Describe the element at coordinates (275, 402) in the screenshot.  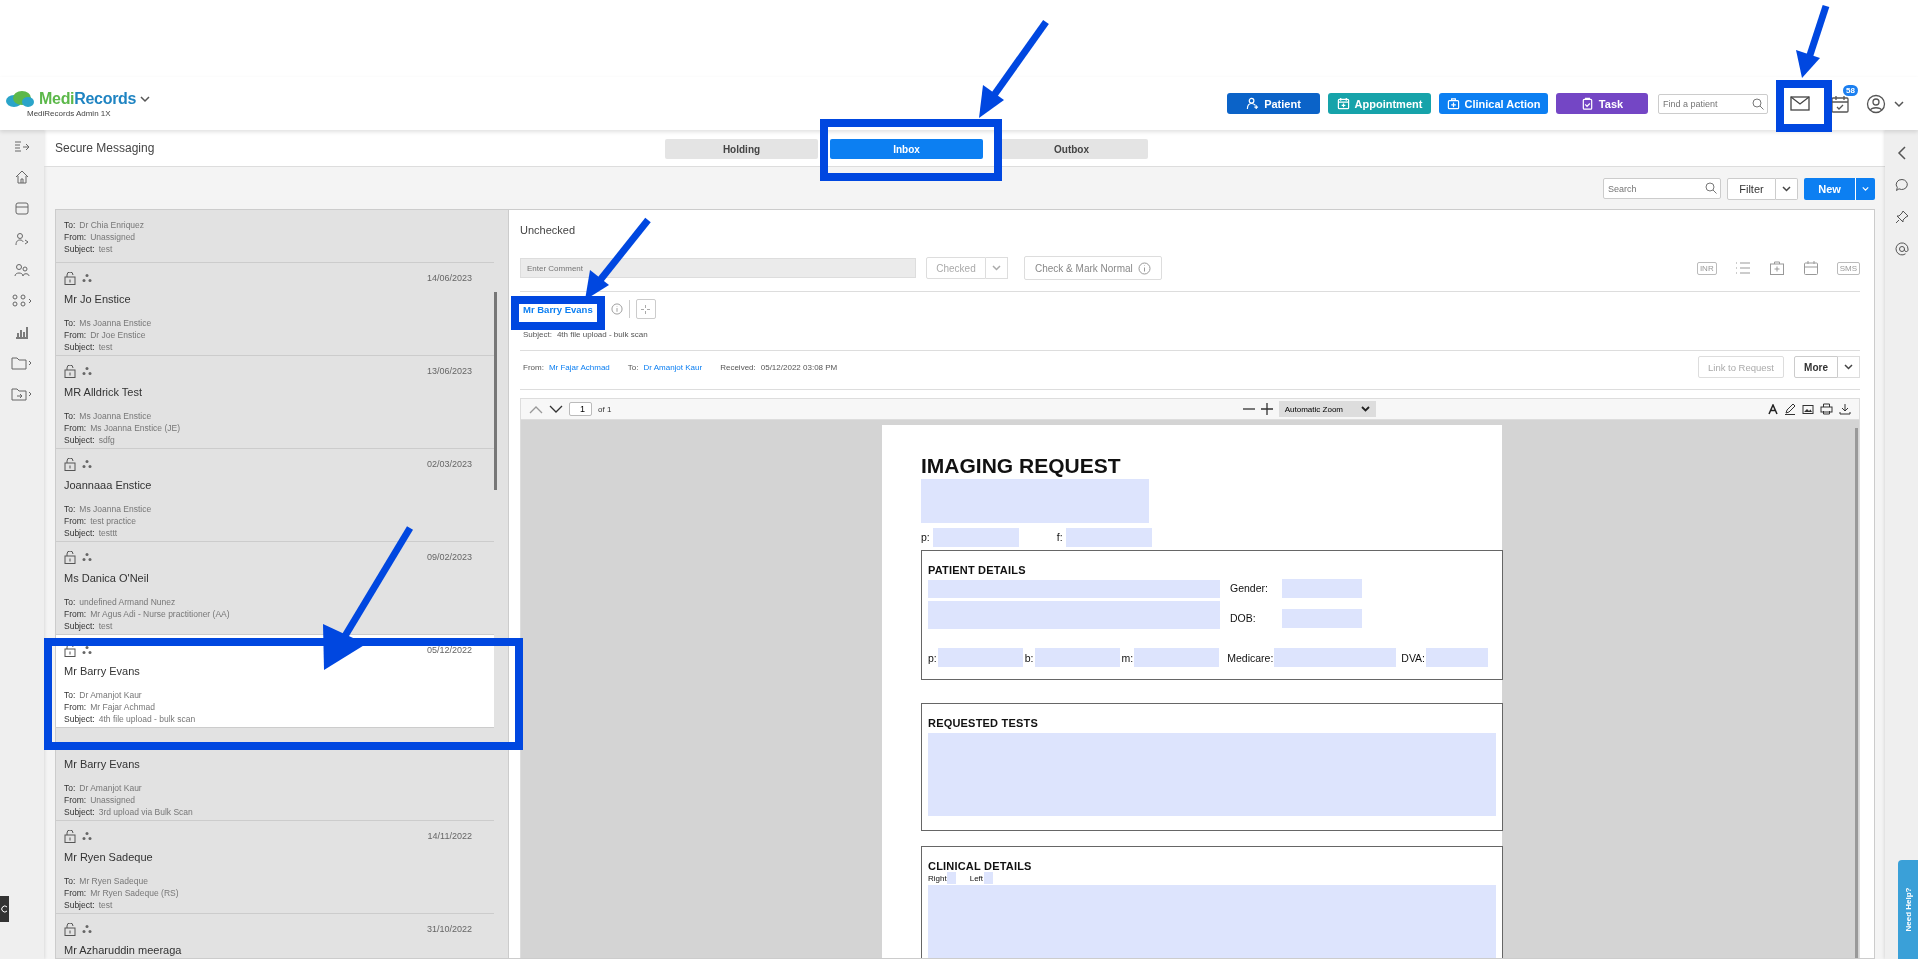
I see `message-item: 13/06/2023 MR Alldrick Test To: Ms Joanna Enstice From: Ms Joanna Enstice (JE) Subject: sdfg` at that location.